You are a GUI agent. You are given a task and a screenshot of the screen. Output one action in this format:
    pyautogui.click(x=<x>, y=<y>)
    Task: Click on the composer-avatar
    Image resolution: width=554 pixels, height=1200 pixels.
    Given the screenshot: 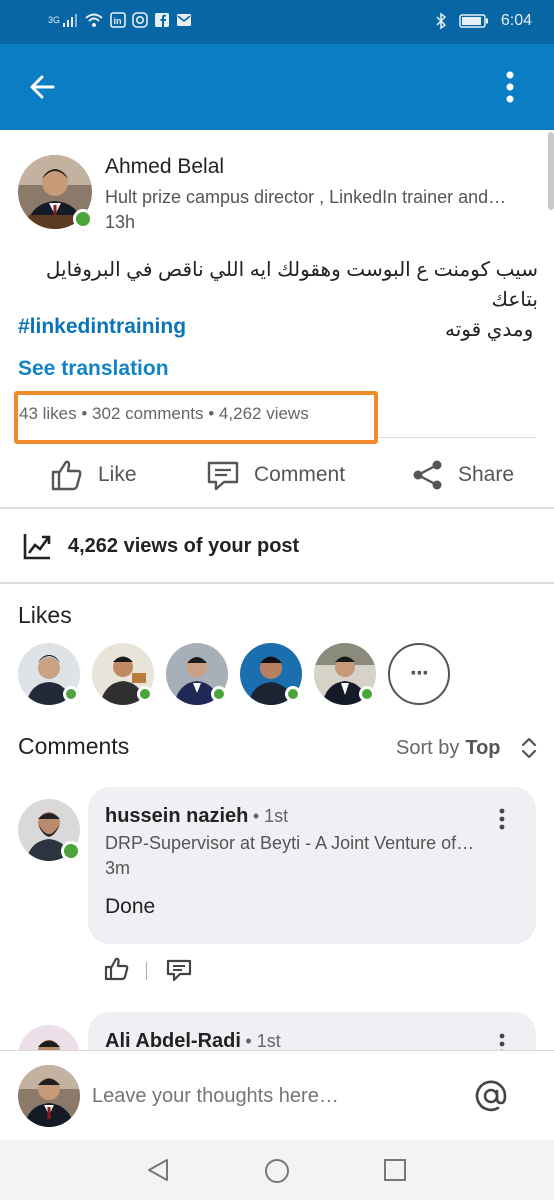 What is the action you would take?
    pyautogui.click(x=49, y=1096)
    